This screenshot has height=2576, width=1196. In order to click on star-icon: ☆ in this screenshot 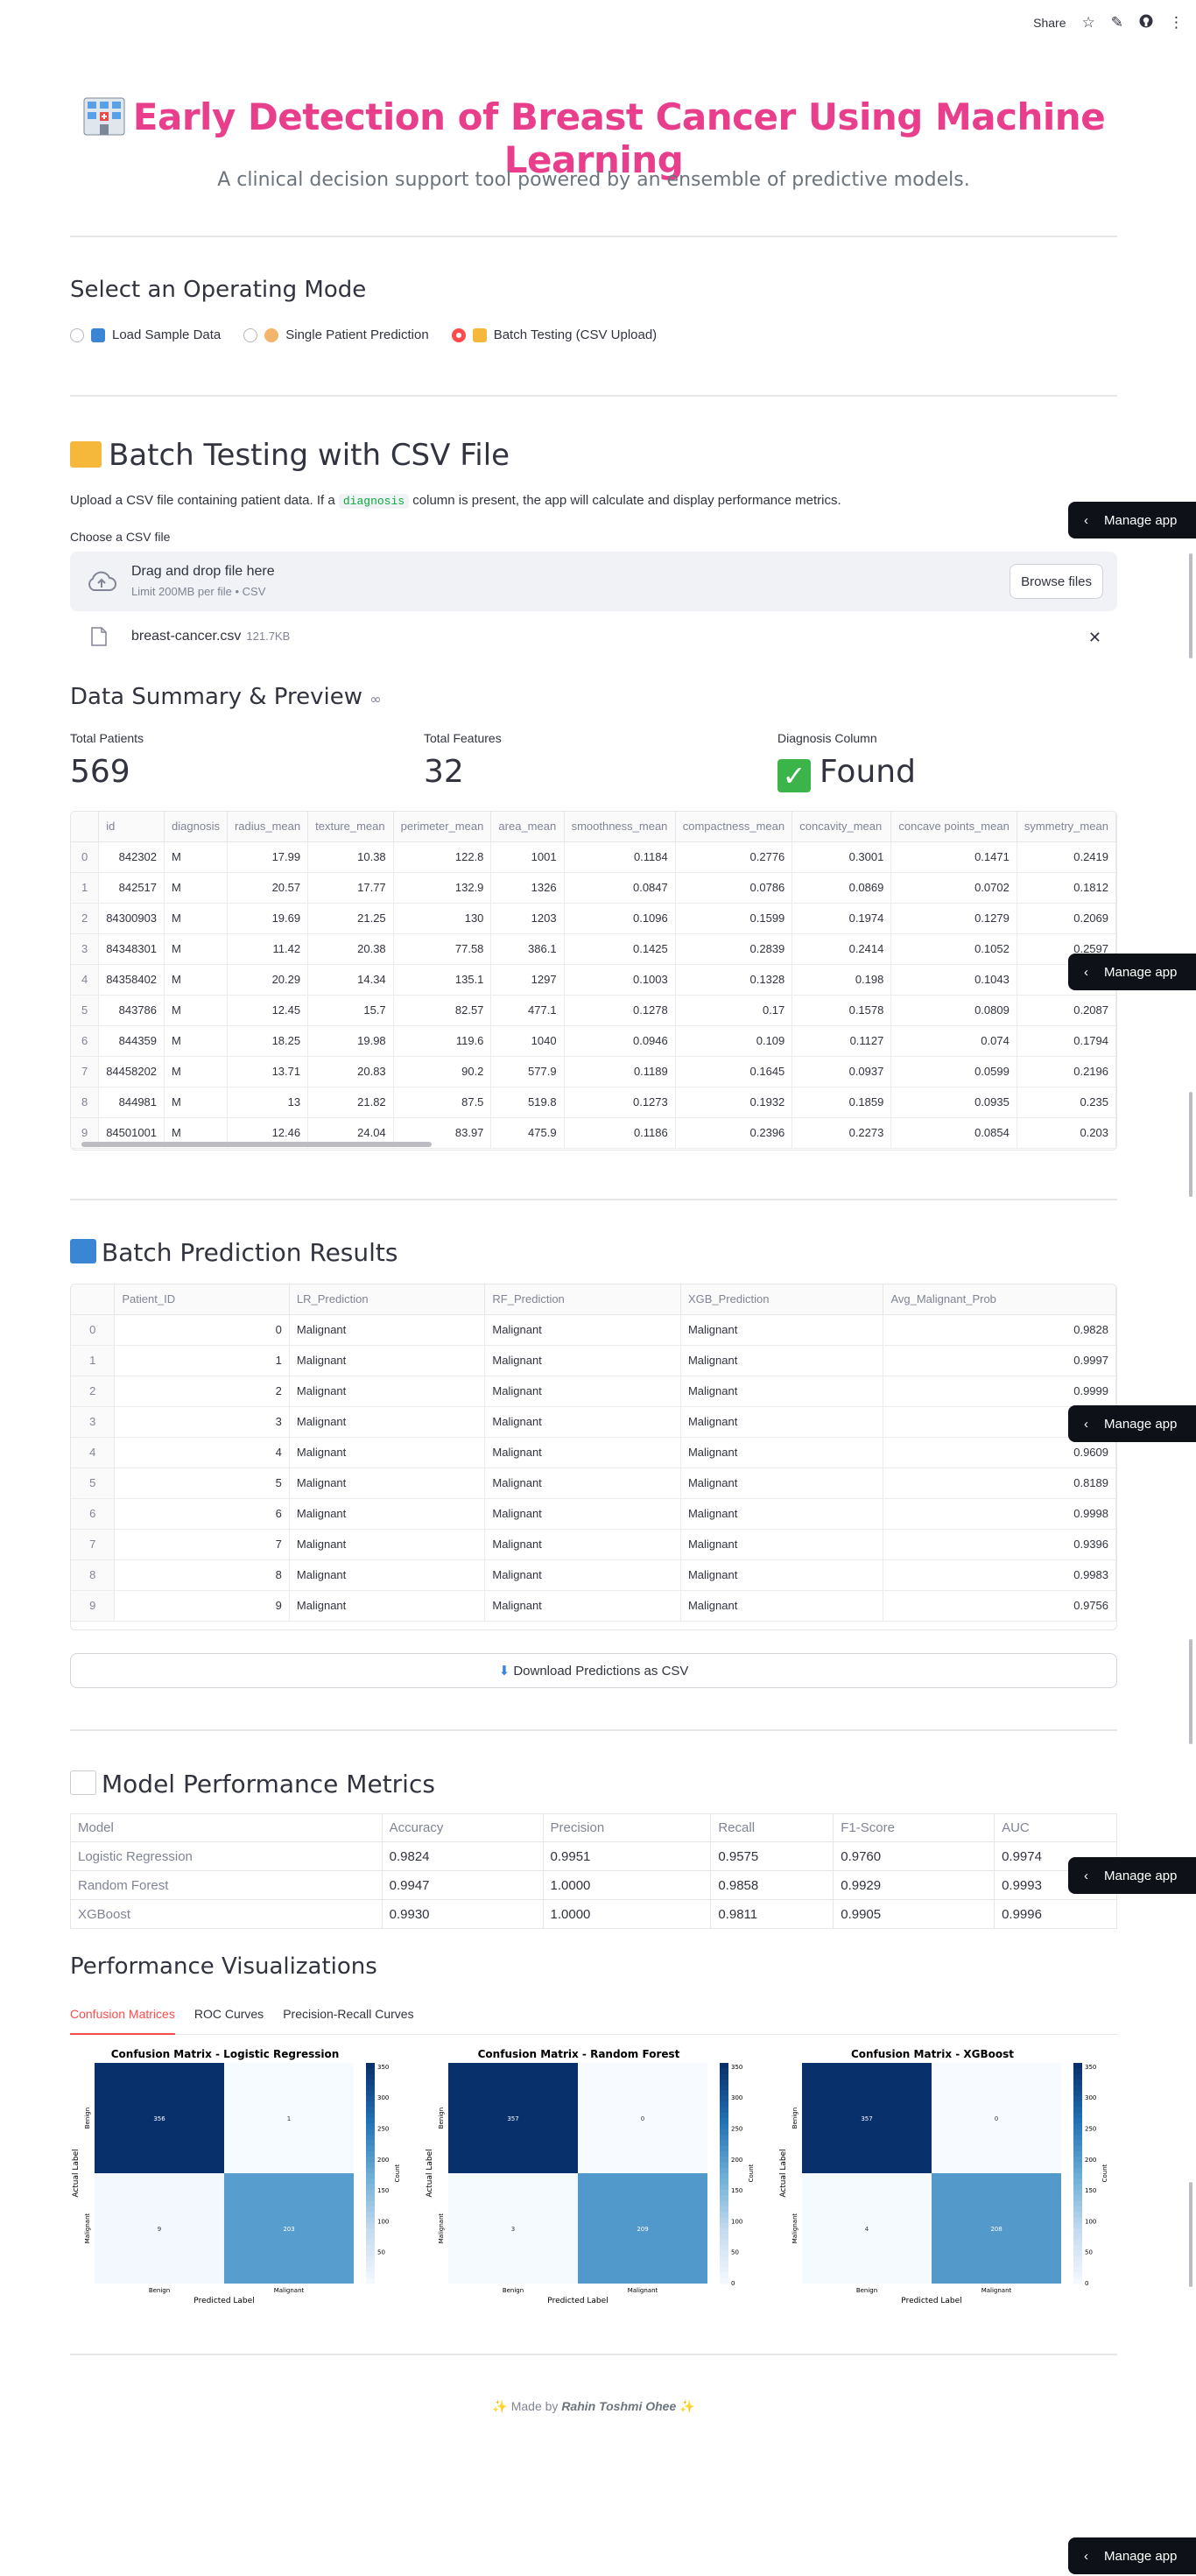, I will do `click(1088, 22)`.